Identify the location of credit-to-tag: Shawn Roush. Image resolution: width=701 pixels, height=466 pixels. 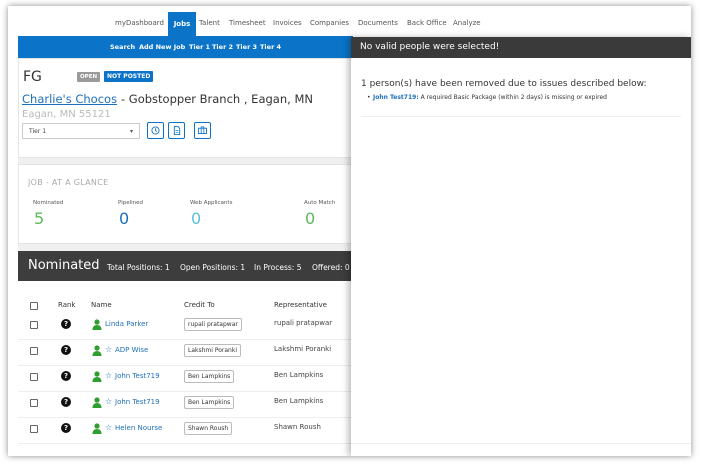
(208, 428).